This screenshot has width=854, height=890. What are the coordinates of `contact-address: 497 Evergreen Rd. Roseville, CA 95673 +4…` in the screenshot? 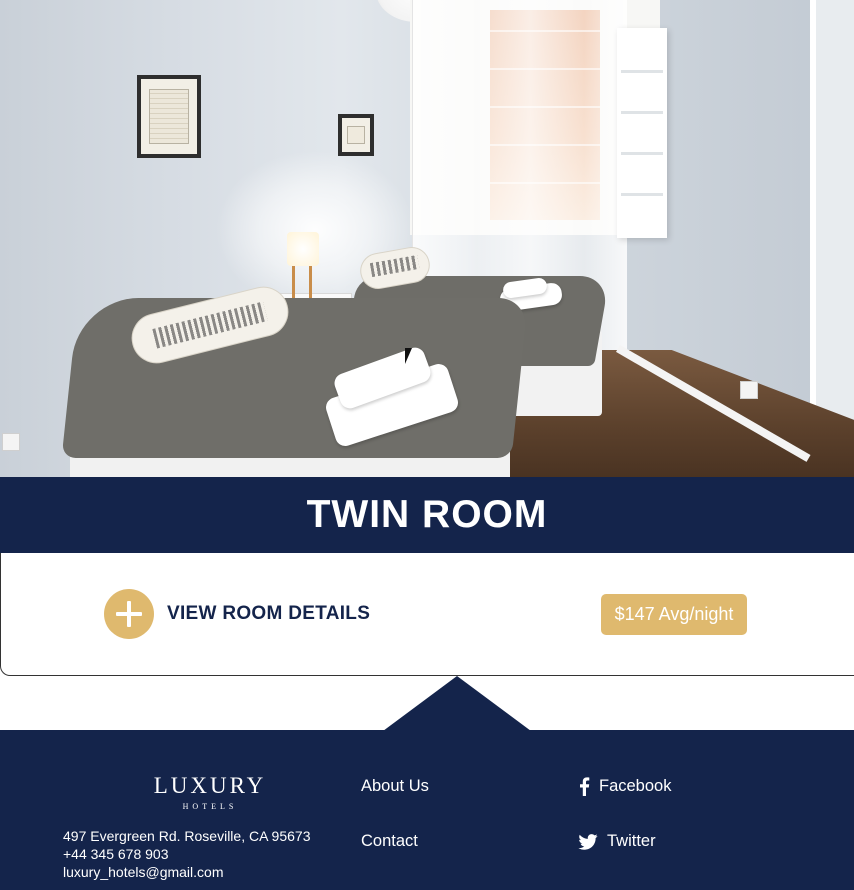 It's located at (186, 854).